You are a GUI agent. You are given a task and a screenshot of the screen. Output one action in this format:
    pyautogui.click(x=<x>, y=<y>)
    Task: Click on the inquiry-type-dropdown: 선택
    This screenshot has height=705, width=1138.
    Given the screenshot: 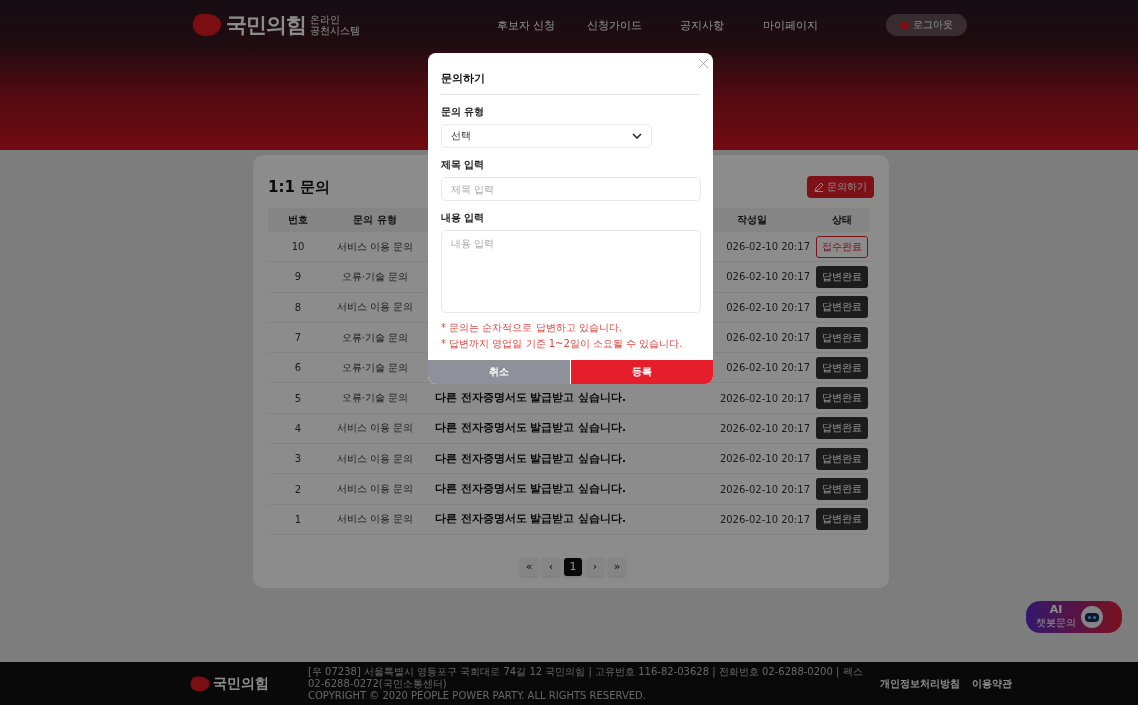 What is the action you would take?
    pyautogui.click(x=546, y=136)
    